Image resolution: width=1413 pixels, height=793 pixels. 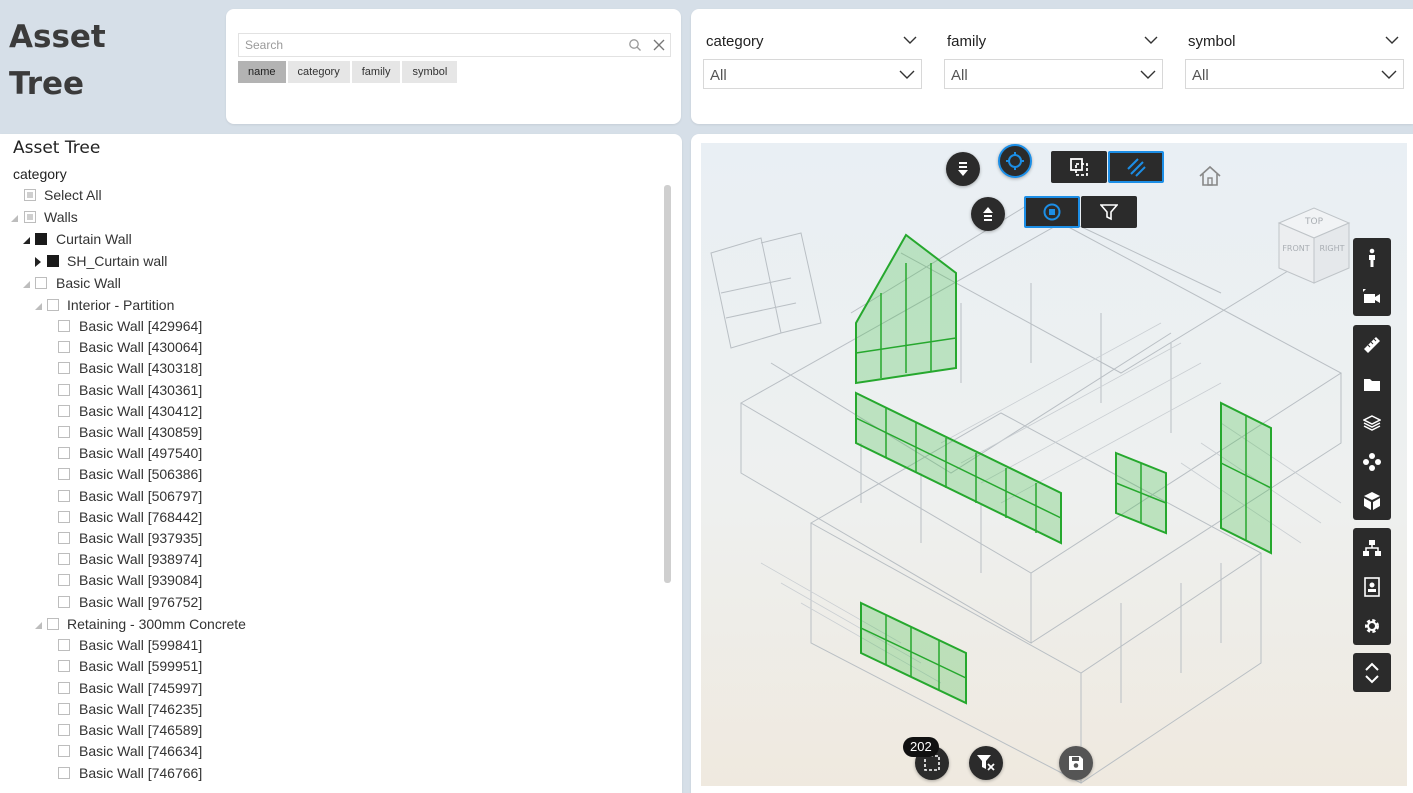 I want to click on tree-row-leaf: Basic Wall [429964], so click(x=320, y=326).